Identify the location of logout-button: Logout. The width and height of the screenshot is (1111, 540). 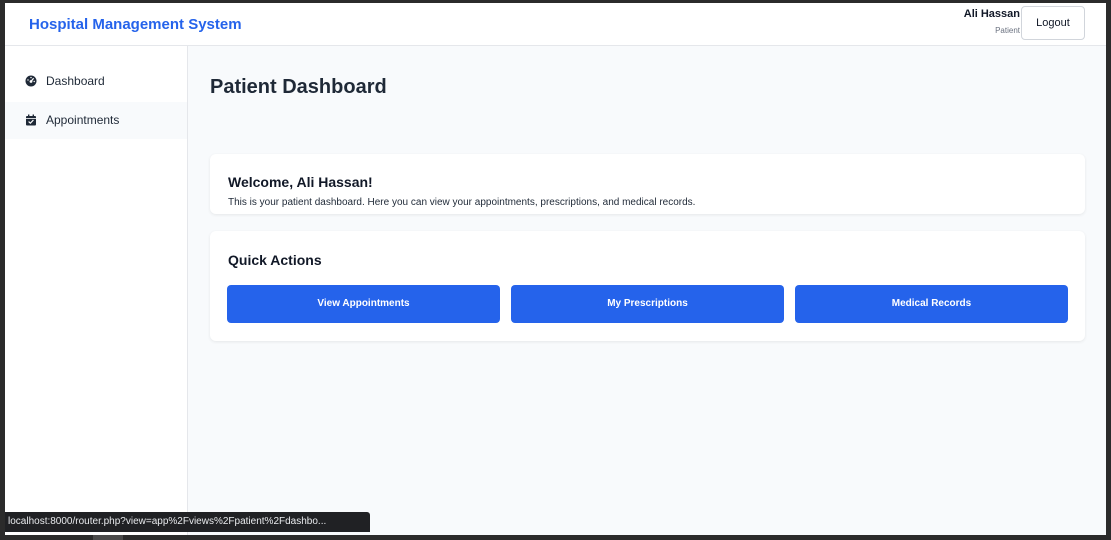
(1053, 23).